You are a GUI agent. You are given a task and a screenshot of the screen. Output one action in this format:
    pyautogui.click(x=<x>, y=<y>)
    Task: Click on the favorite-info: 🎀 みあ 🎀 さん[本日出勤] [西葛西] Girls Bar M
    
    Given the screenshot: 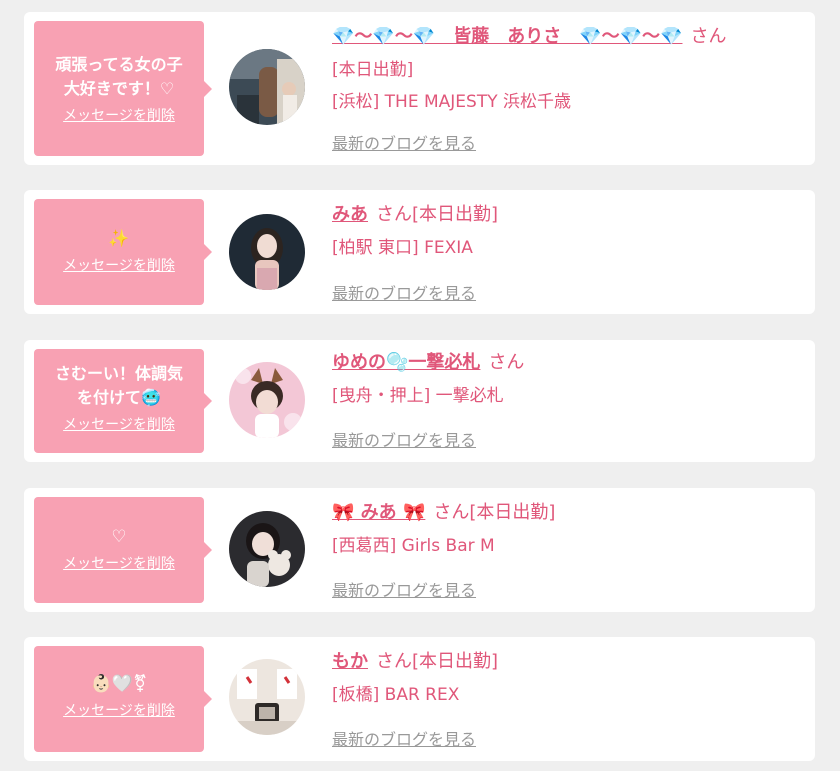 What is the action you would take?
    pyautogui.click(x=565, y=529)
    